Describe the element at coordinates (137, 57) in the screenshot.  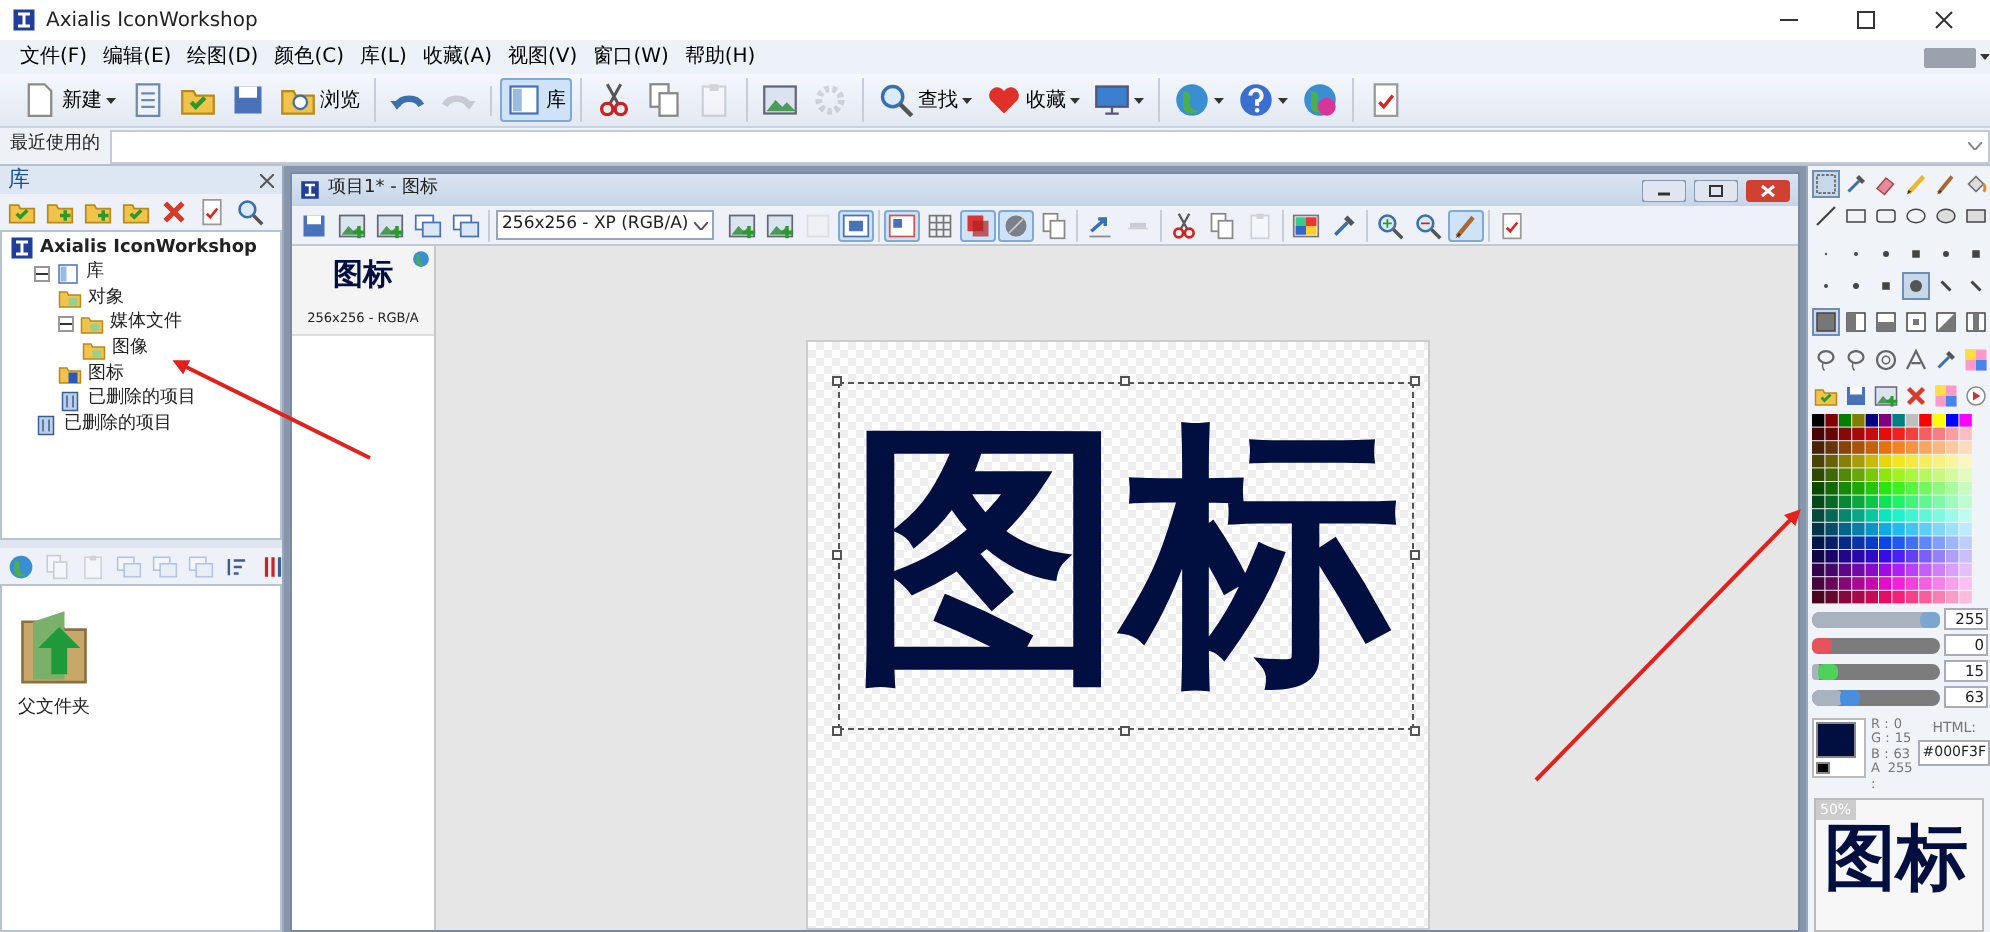
I see `menu-item: 编辑(E)` at that location.